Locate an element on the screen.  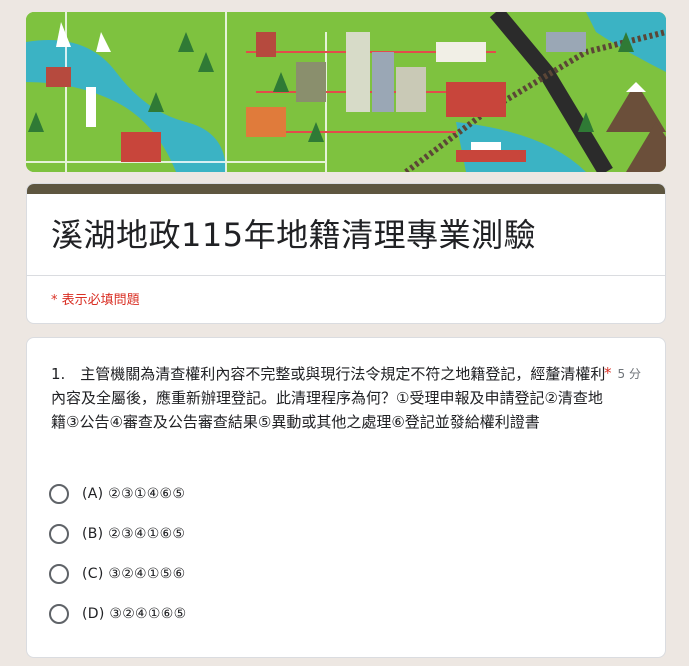
option-a: (A) ②③①④⑥⑤ is located at coordinates (117, 494).